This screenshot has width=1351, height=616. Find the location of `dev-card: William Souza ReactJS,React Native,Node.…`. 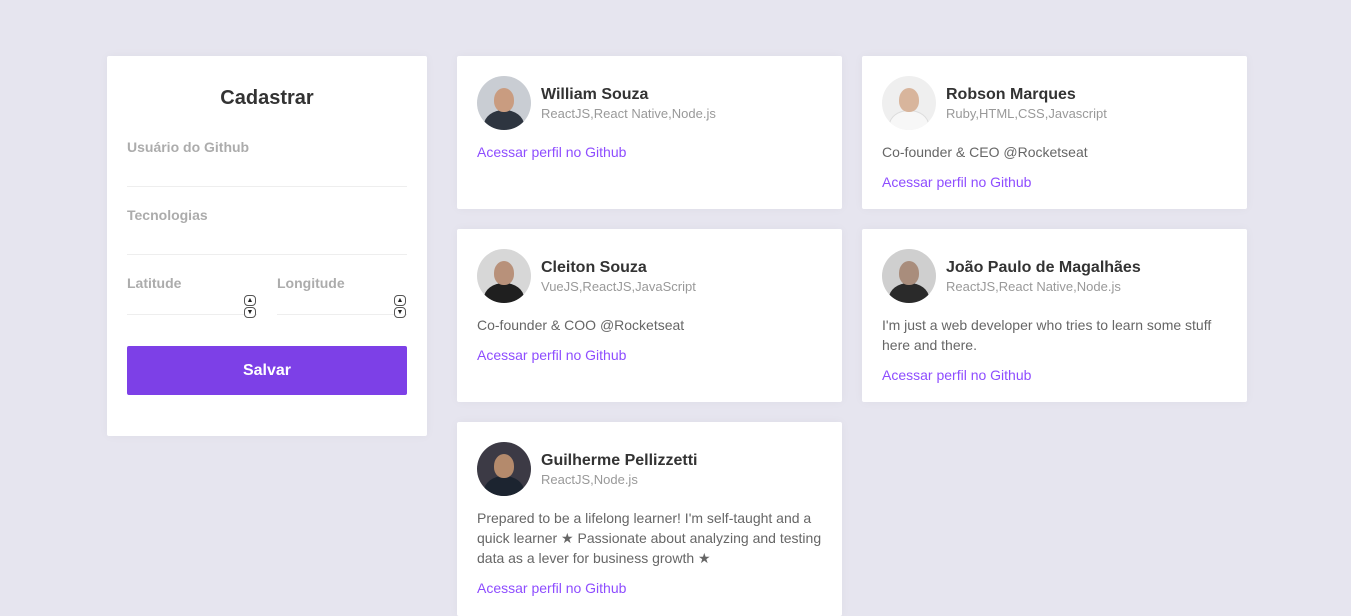

dev-card: William Souza ReactJS,React Native,Node.… is located at coordinates (649, 132).